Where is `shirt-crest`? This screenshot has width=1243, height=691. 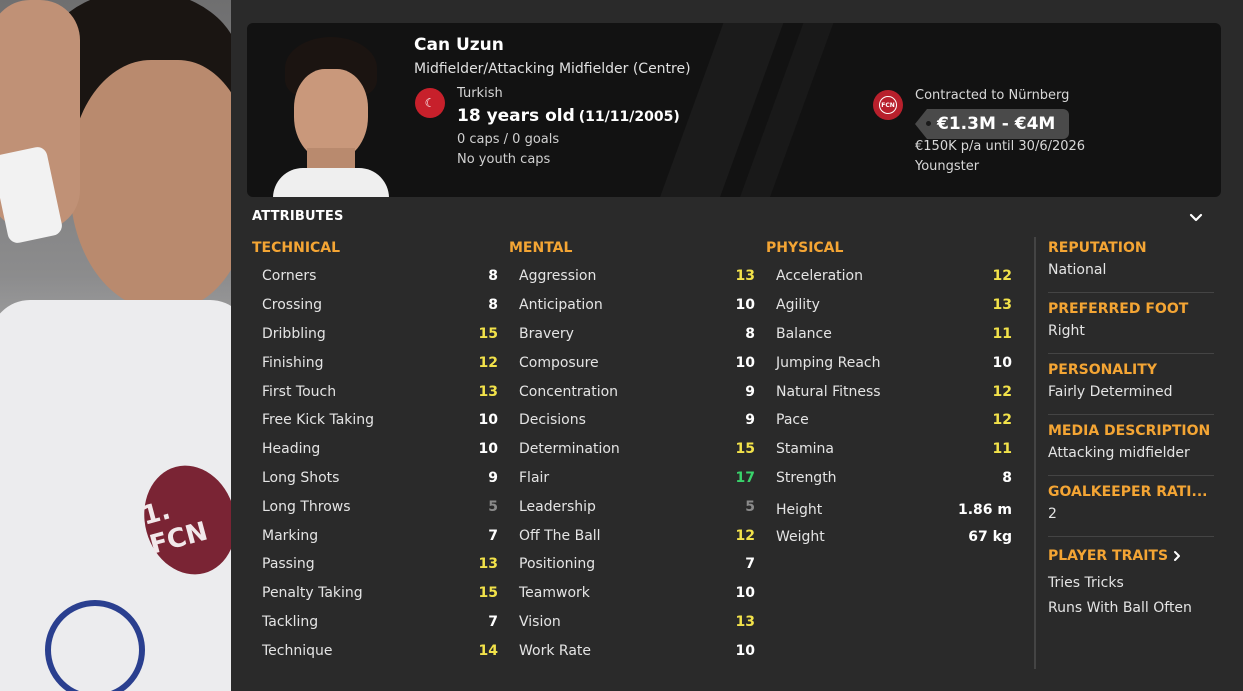 shirt-crest is located at coordinates (95, 645).